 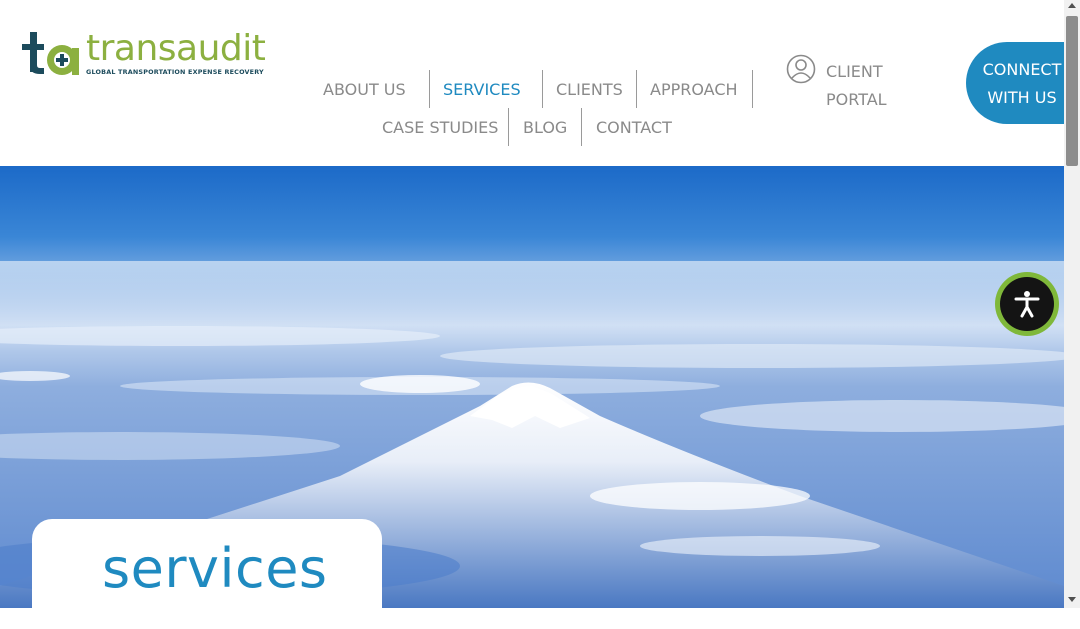 I want to click on user-circle-icon, so click(x=801, y=69).